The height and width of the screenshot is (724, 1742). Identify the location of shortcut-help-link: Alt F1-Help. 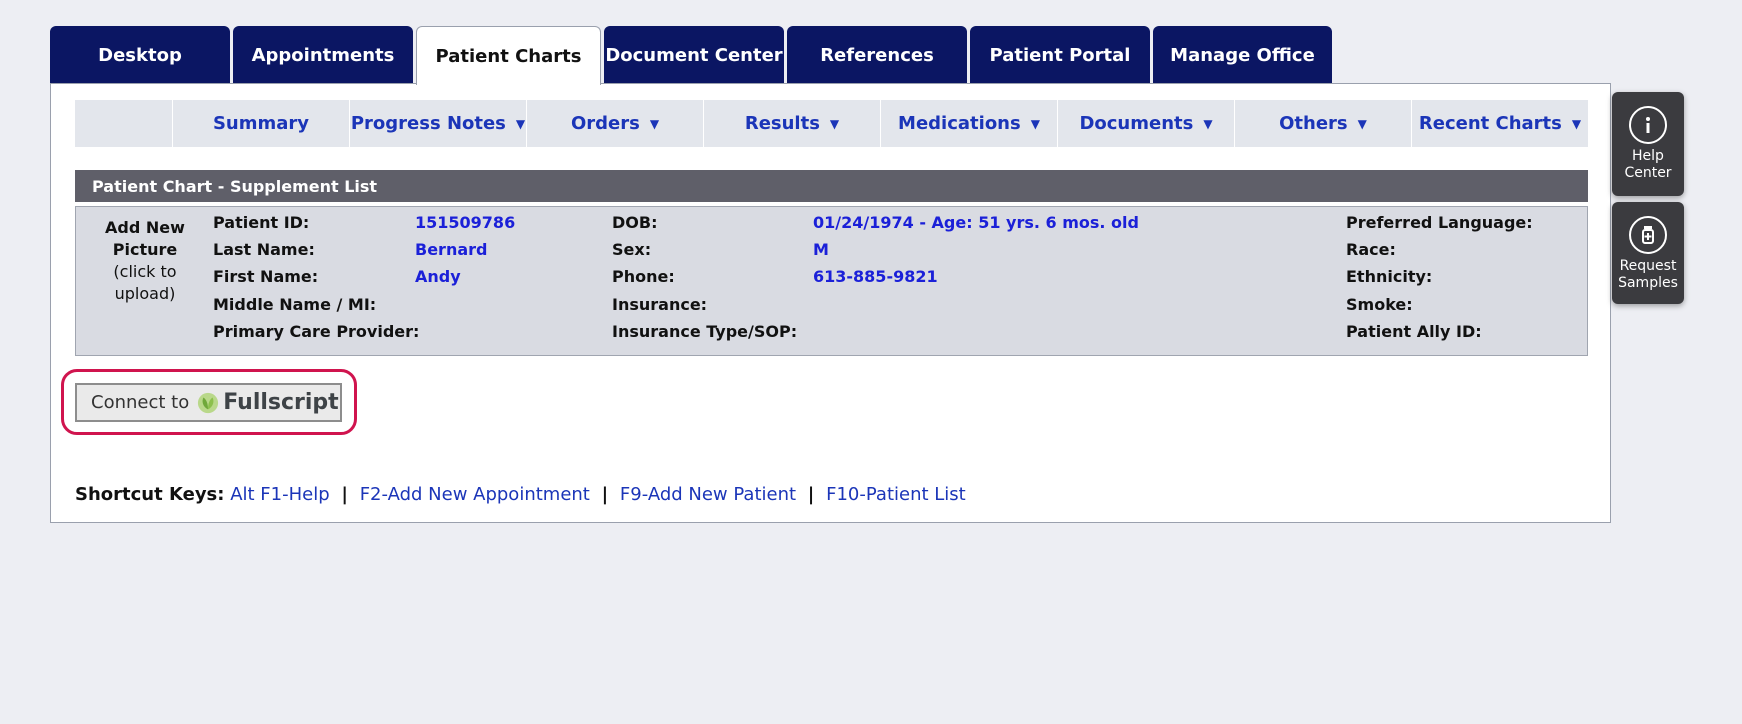
(279, 494).